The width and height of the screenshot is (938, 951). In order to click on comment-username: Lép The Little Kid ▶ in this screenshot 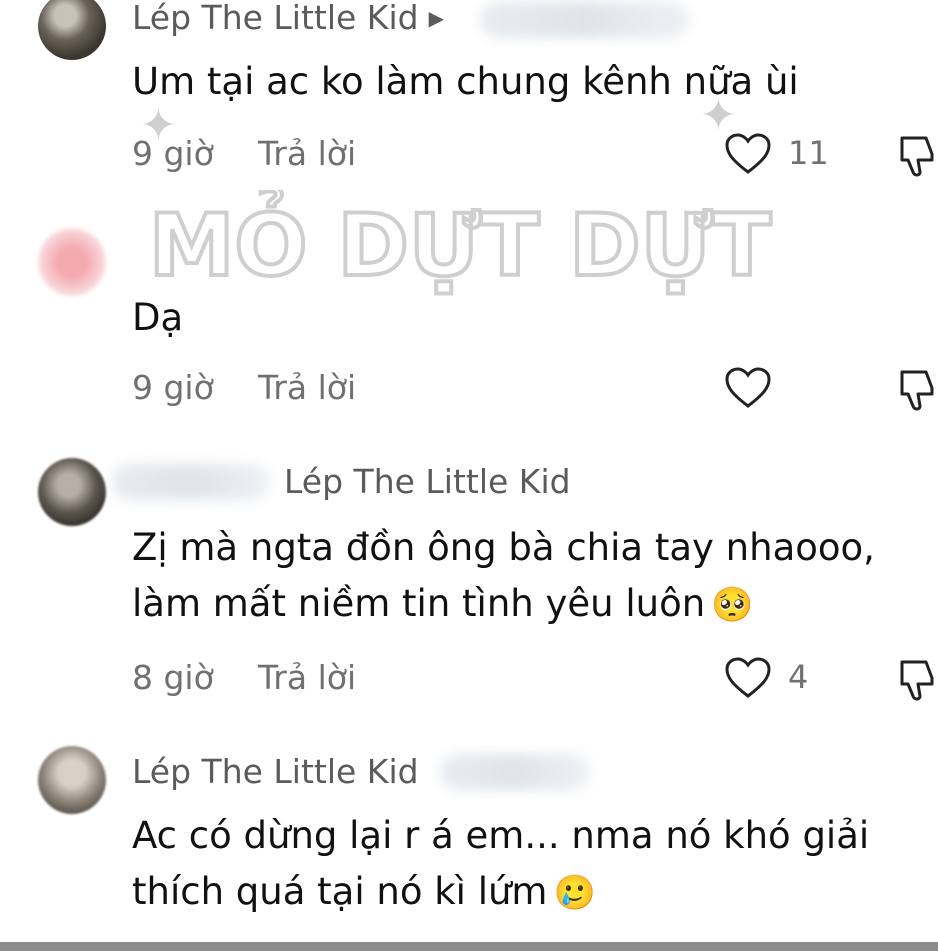, I will do `click(288, 18)`.